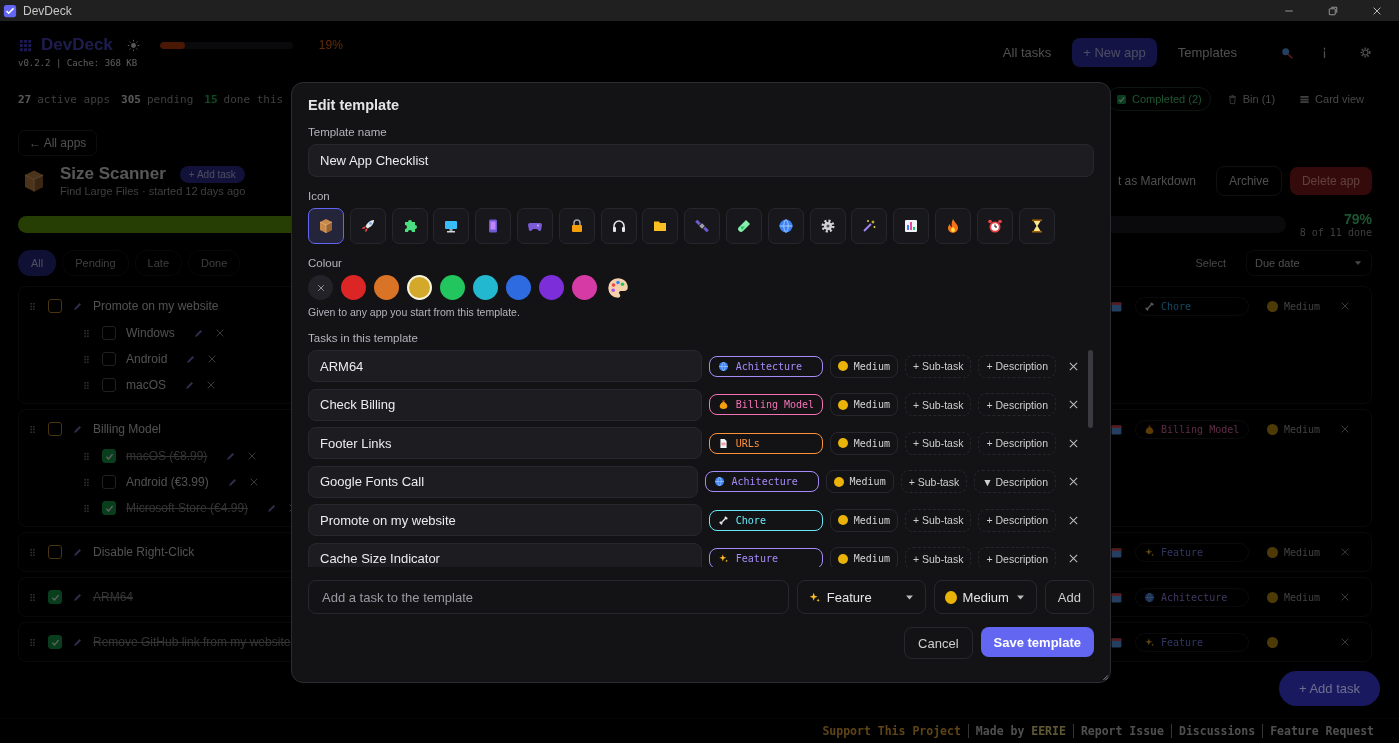 This screenshot has width=1399, height=743. Describe the element at coordinates (505, 443) in the screenshot. I see `task-name-field: Footer Links` at that location.